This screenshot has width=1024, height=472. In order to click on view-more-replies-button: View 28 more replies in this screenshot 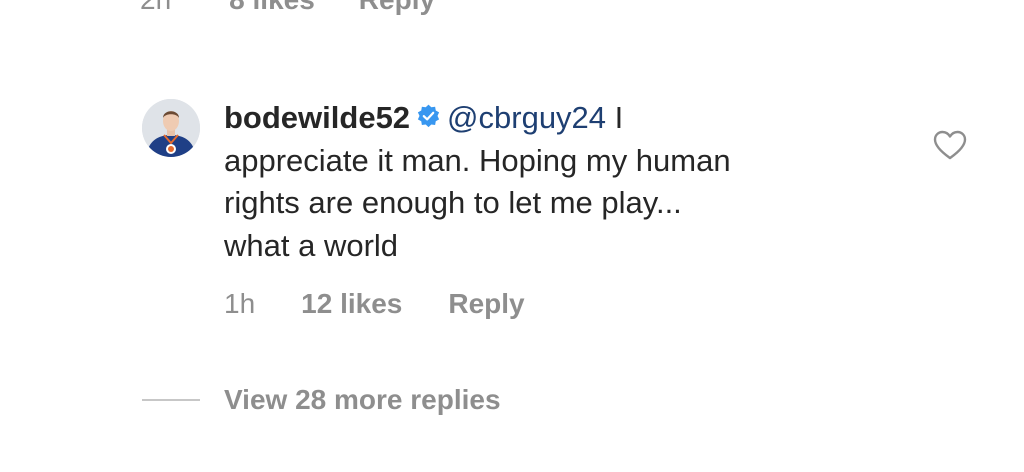, I will do `click(321, 400)`.